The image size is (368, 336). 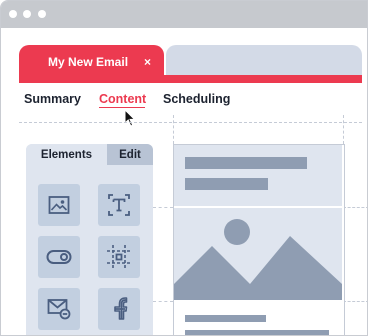 What do you see at coordinates (147, 62) in the screenshot?
I see `close-icon: ×` at bounding box center [147, 62].